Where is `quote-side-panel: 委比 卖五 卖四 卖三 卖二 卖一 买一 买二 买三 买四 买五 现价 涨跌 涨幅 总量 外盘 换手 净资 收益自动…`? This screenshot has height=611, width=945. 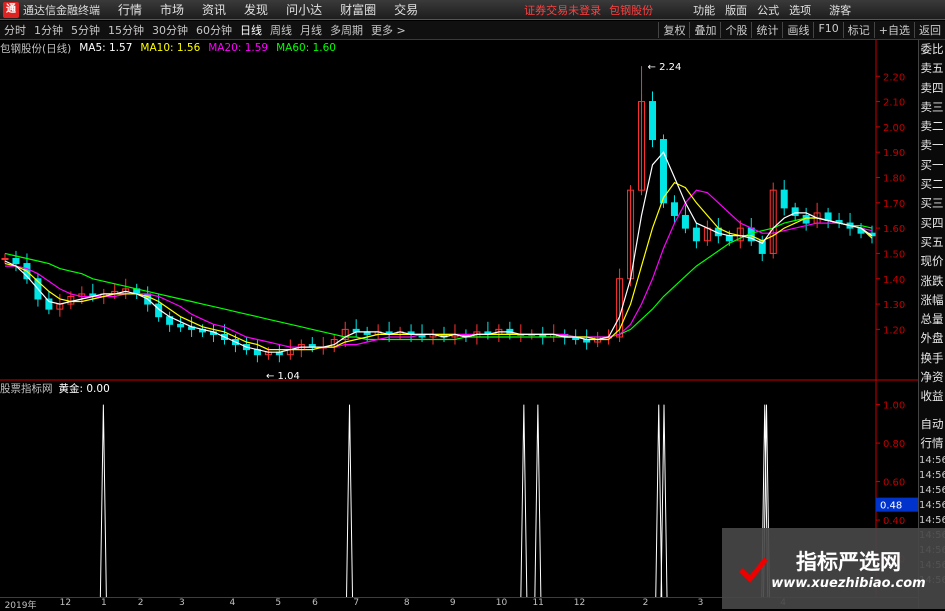
quote-side-panel: 委比 卖五 卖四 卖三 卖二 卖一 买一 买二 买三 买四 买五 现价 涨跌 涨幅 总量 外盘 换手 净资 收益自动… is located at coordinates (931, 324).